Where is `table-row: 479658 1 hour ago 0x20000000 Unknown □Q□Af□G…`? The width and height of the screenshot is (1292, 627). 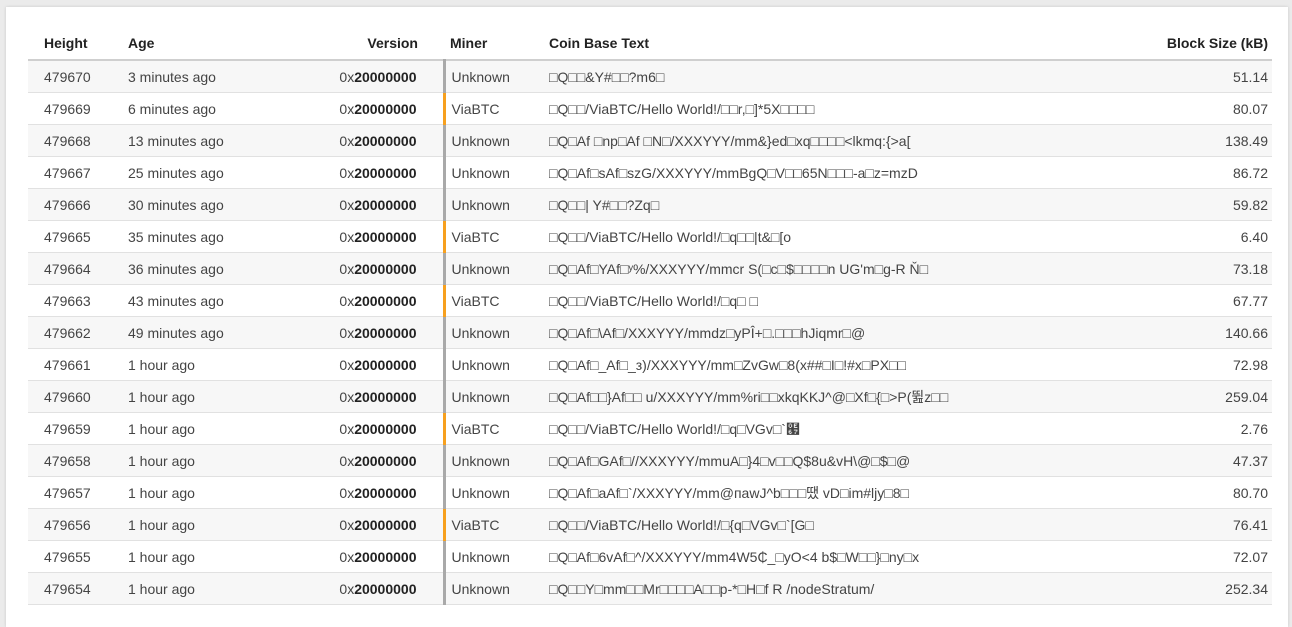 table-row: 479658 1 hour ago 0x20000000 Unknown □Q□Af□G… is located at coordinates (650, 460).